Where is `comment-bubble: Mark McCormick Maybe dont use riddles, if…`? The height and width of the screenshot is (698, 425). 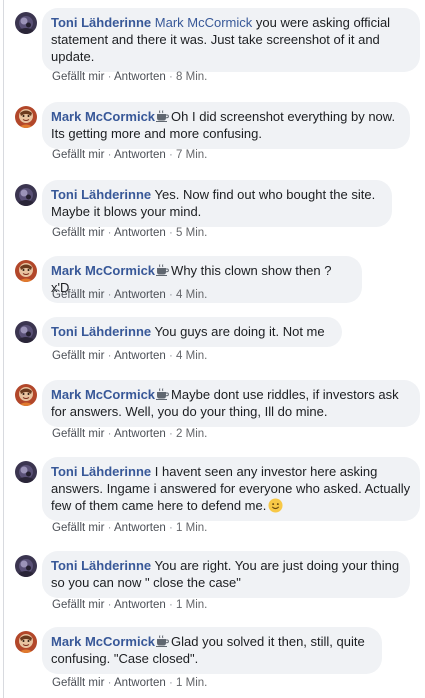
comment-bubble: Mark McCormick Maybe dont use riddles, if… is located at coordinates (231, 403).